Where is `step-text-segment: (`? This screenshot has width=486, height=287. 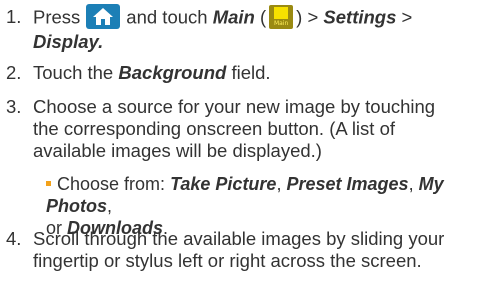 step-text-segment: ( is located at coordinates (263, 17).